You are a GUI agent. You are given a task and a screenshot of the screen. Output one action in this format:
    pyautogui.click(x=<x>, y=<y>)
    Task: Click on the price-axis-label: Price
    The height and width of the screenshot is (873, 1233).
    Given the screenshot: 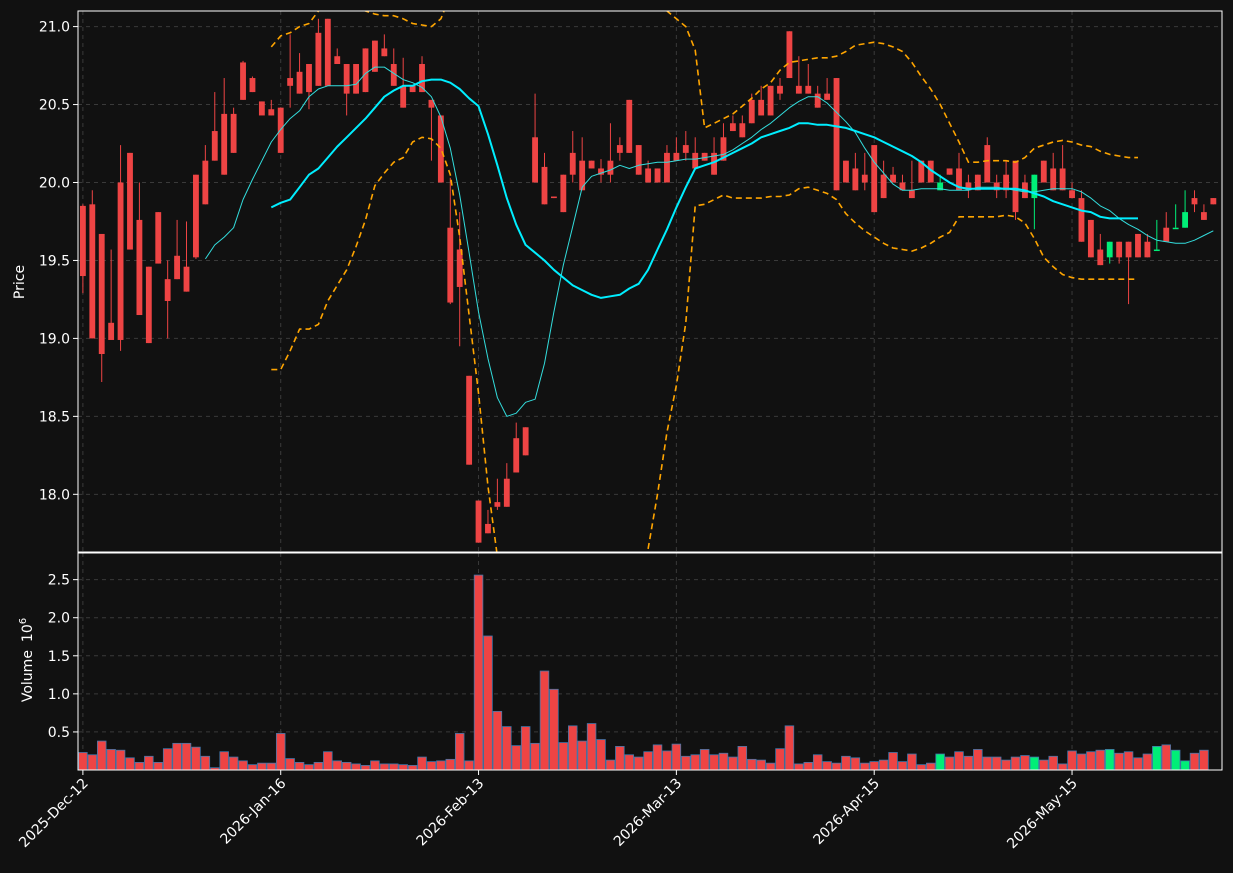 What is the action you would take?
    pyautogui.click(x=20, y=282)
    